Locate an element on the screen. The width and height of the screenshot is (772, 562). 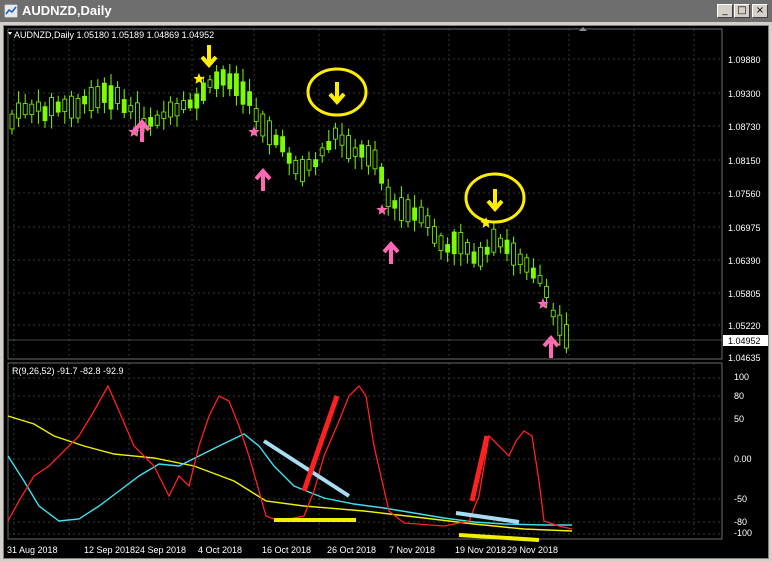
minimize-button: _ is located at coordinates (725, 11).